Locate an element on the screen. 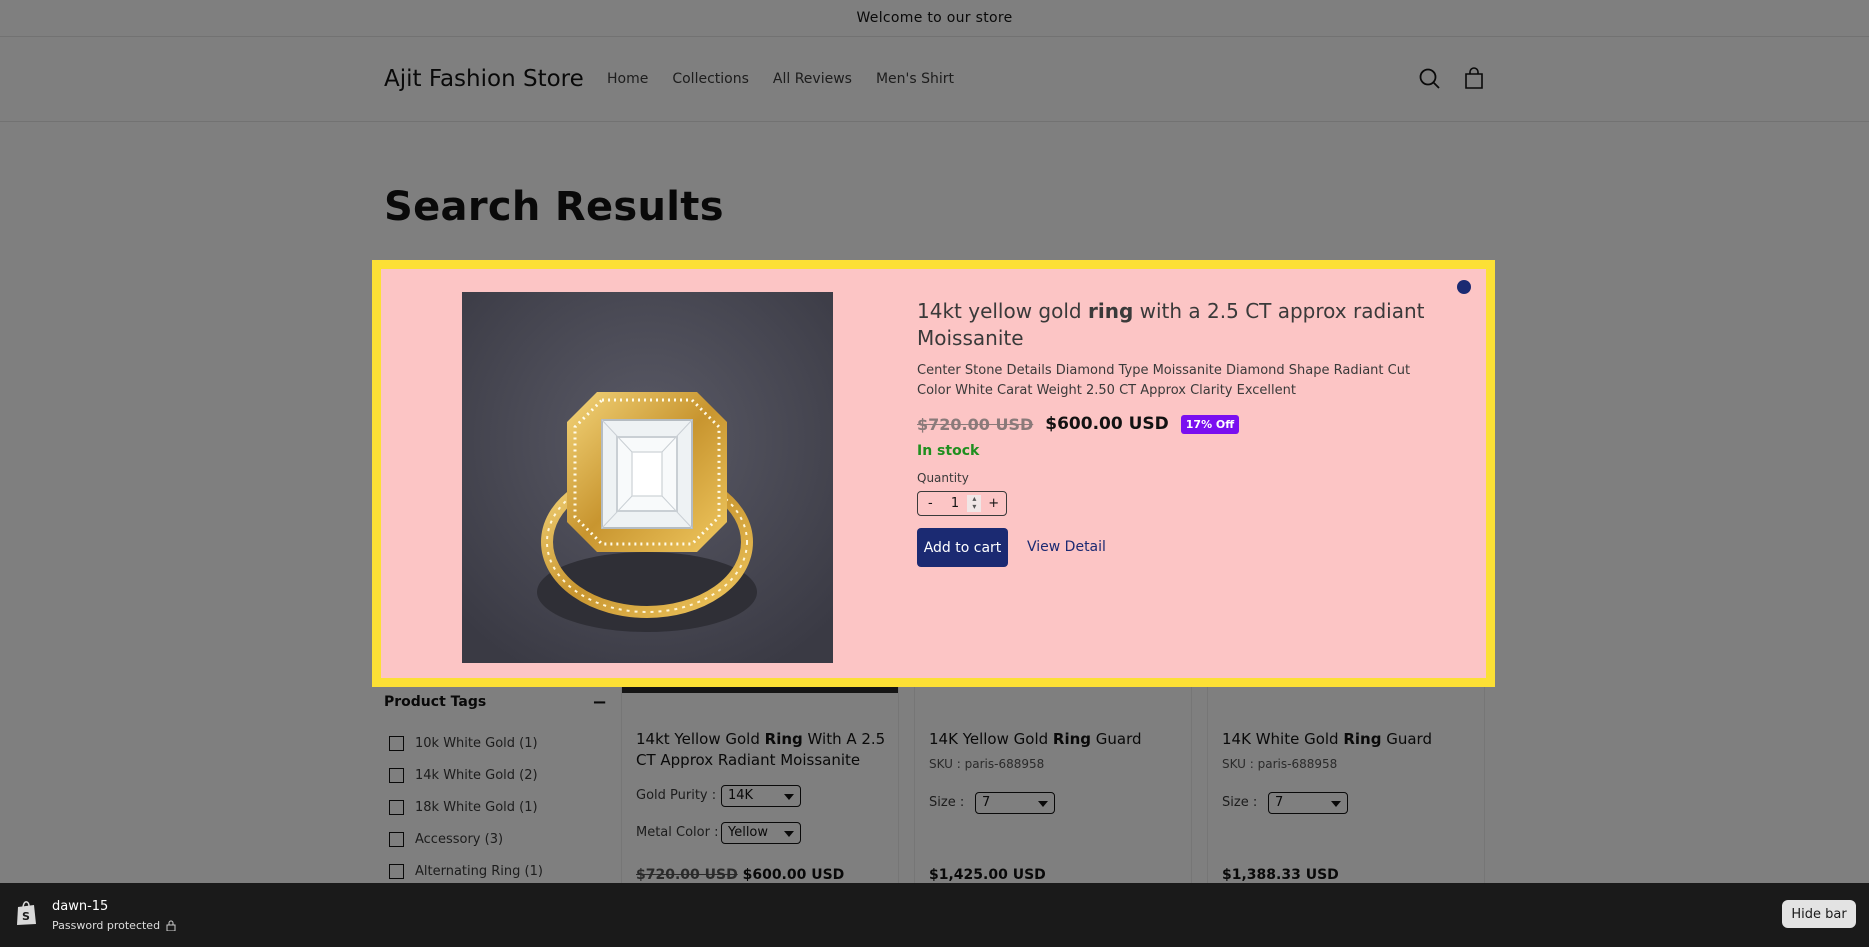 The width and height of the screenshot is (1869, 947). shopify-bag-icon: S is located at coordinates (26, 913).